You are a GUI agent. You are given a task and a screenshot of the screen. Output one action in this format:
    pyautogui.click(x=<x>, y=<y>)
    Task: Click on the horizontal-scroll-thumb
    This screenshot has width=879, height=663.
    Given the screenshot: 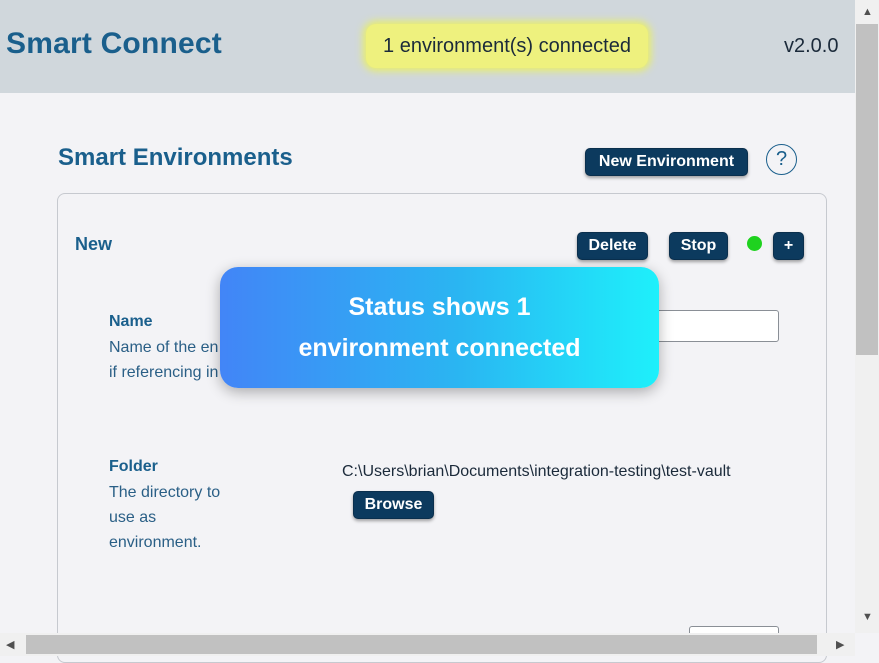 What is the action you would take?
    pyautogui.click(x=421, y=644)
    